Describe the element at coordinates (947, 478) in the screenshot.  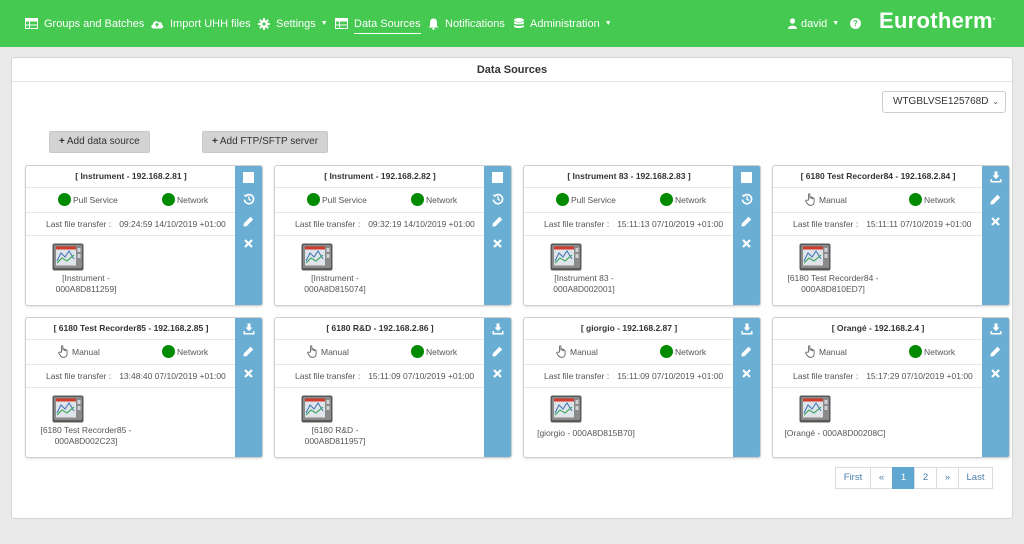
I see `page-next-button: »` at that location.